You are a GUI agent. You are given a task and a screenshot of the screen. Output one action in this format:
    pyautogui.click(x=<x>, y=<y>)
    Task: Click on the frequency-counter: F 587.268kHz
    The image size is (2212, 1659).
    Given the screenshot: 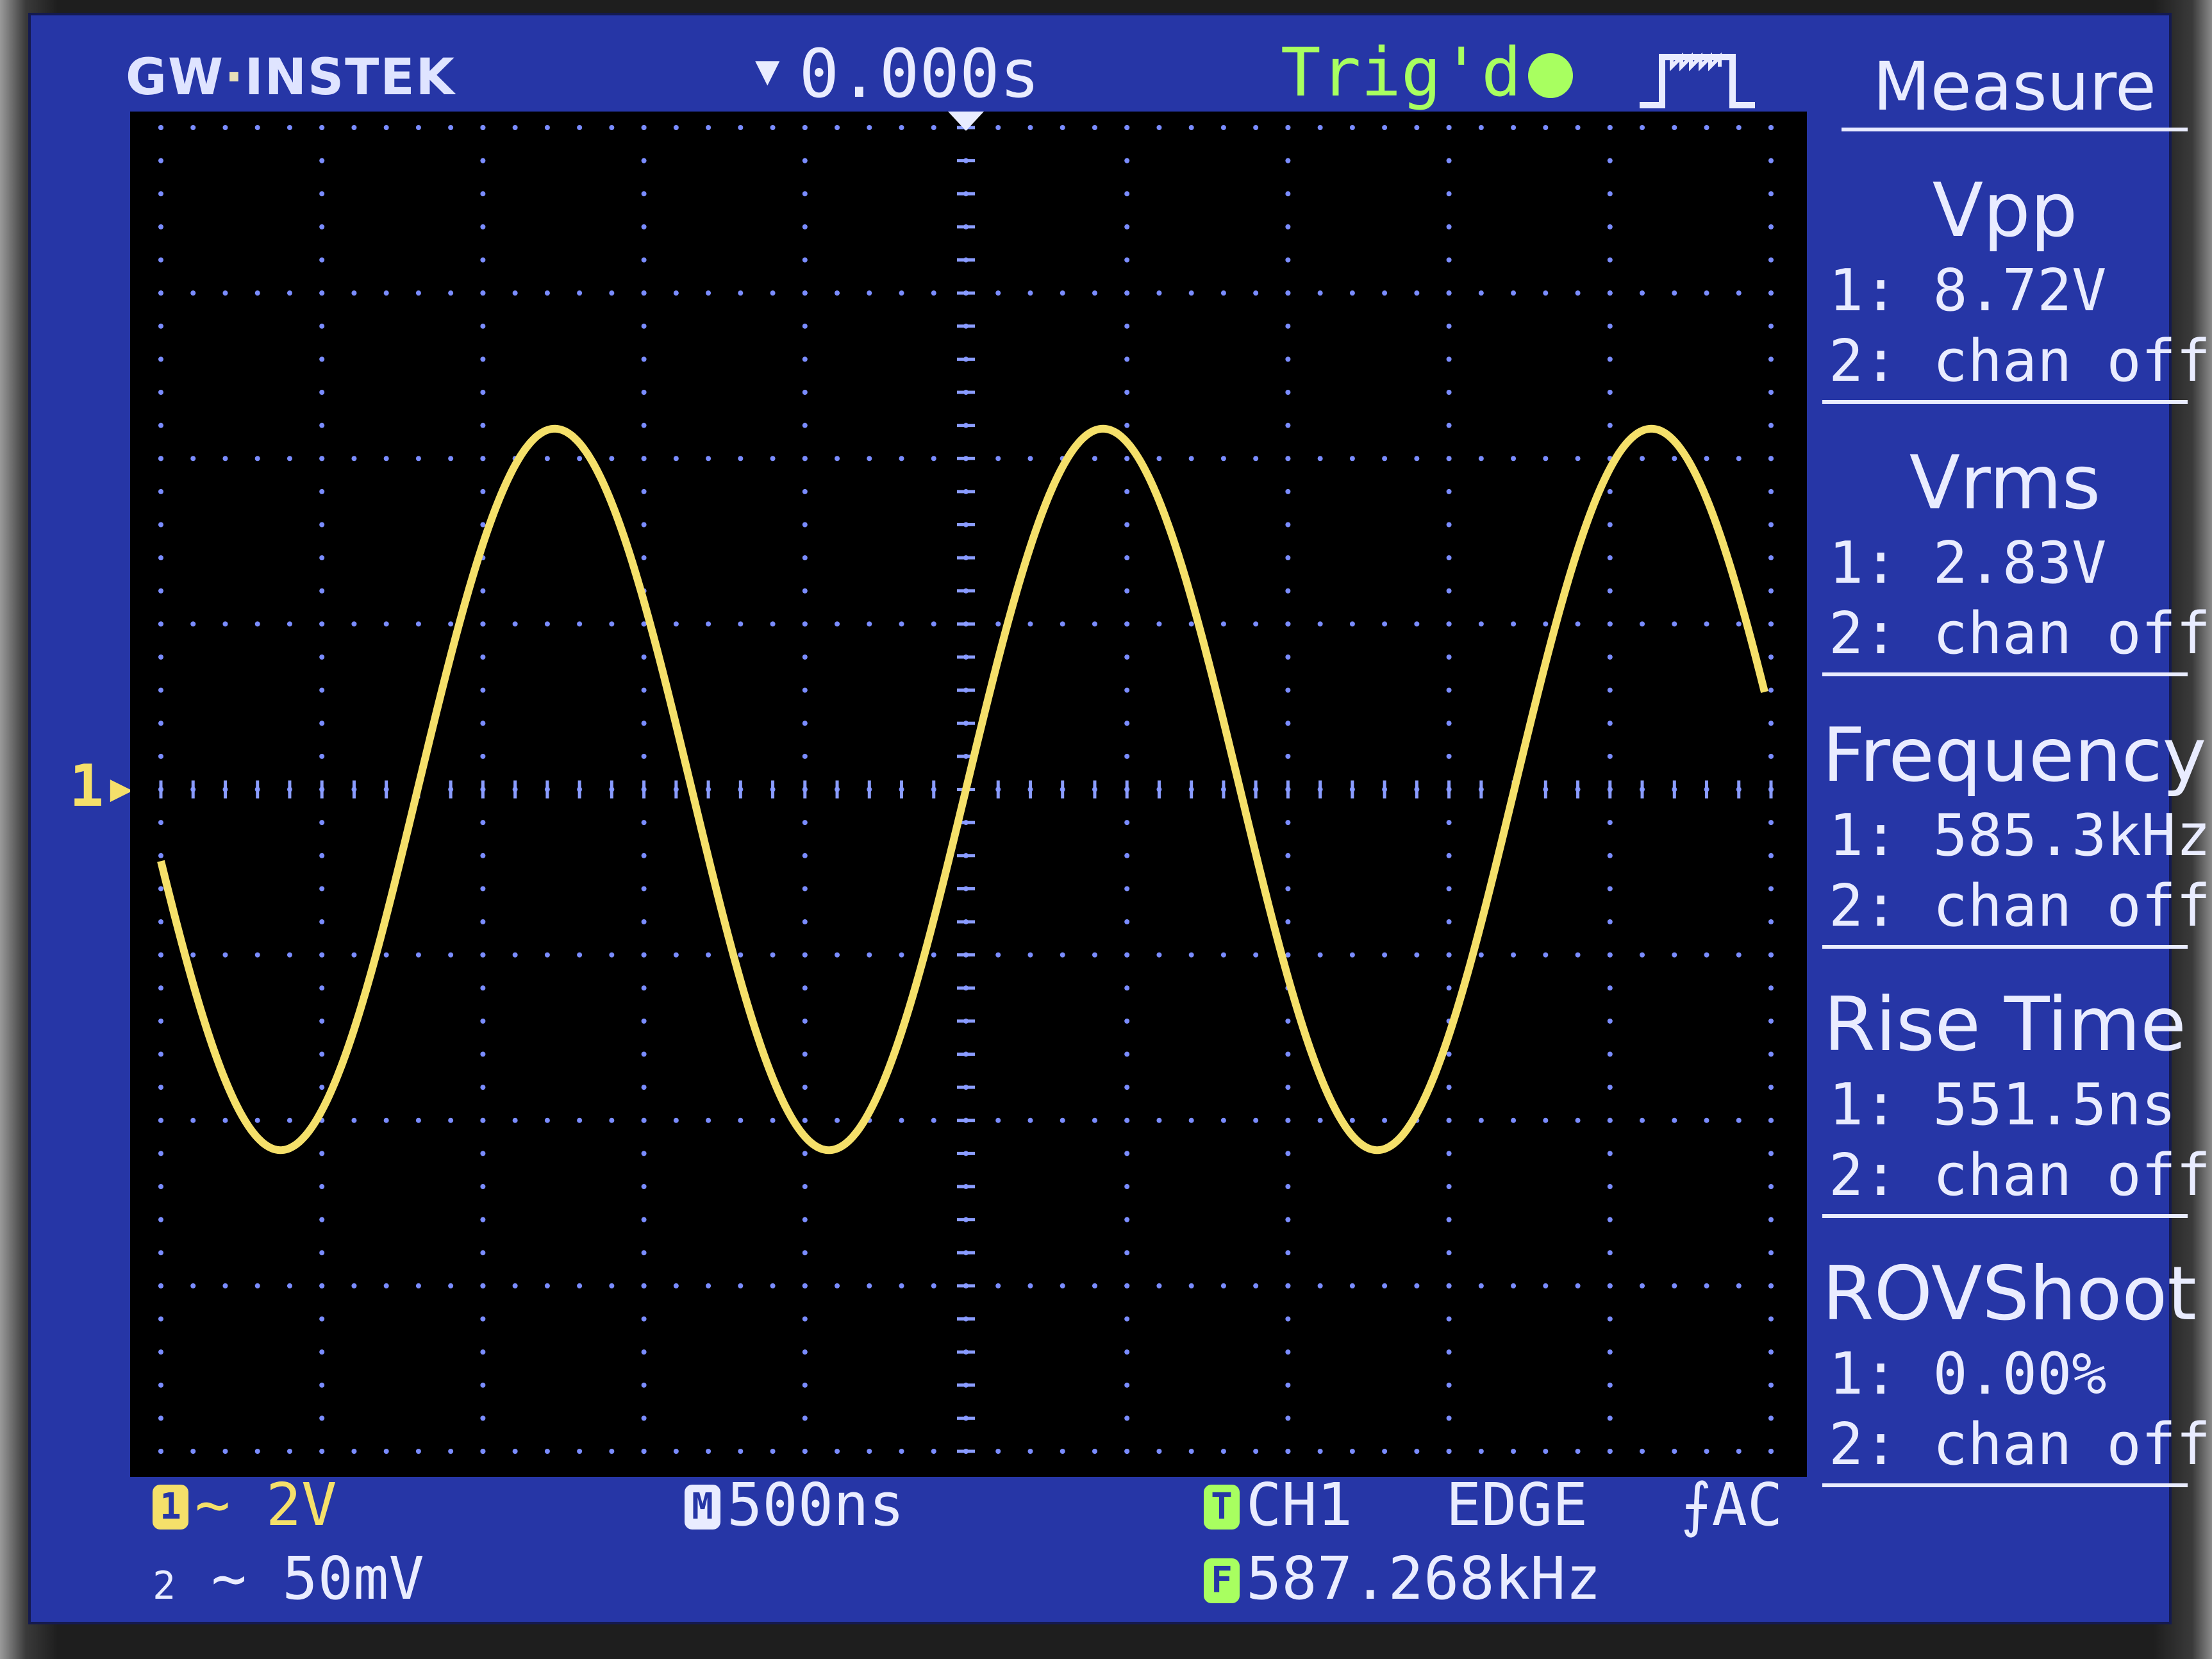 What is the action you would take?
    pyautogui.click(x=1403, y=1578)
    